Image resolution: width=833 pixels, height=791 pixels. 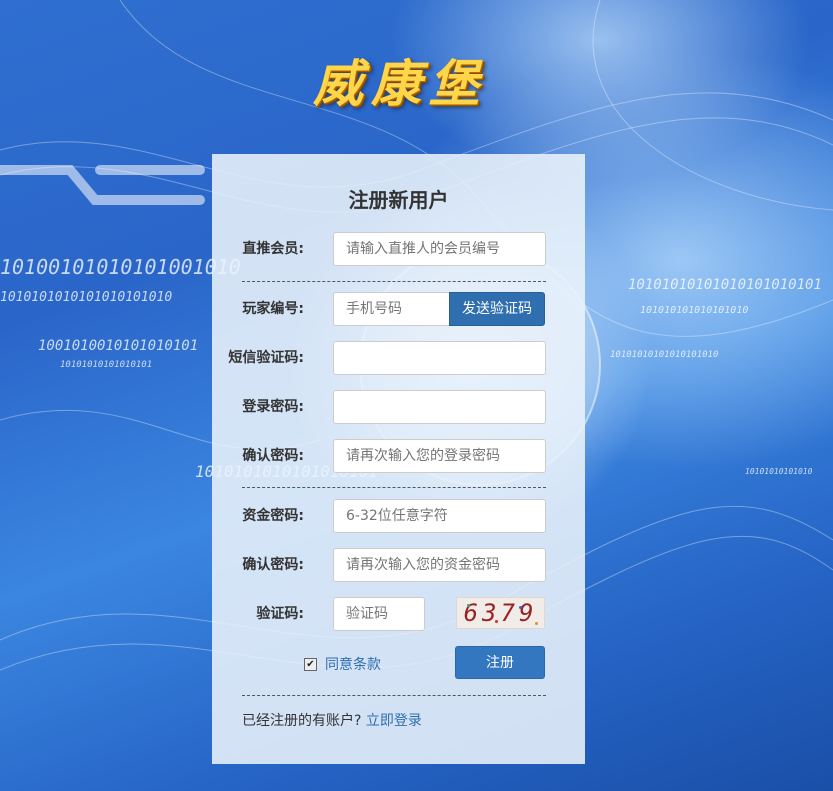 What do you see at coordinates (273, 456) in the screenshot?
I see `confirm-login-password-label: 确认密码:` at bounding box center [273, 456].